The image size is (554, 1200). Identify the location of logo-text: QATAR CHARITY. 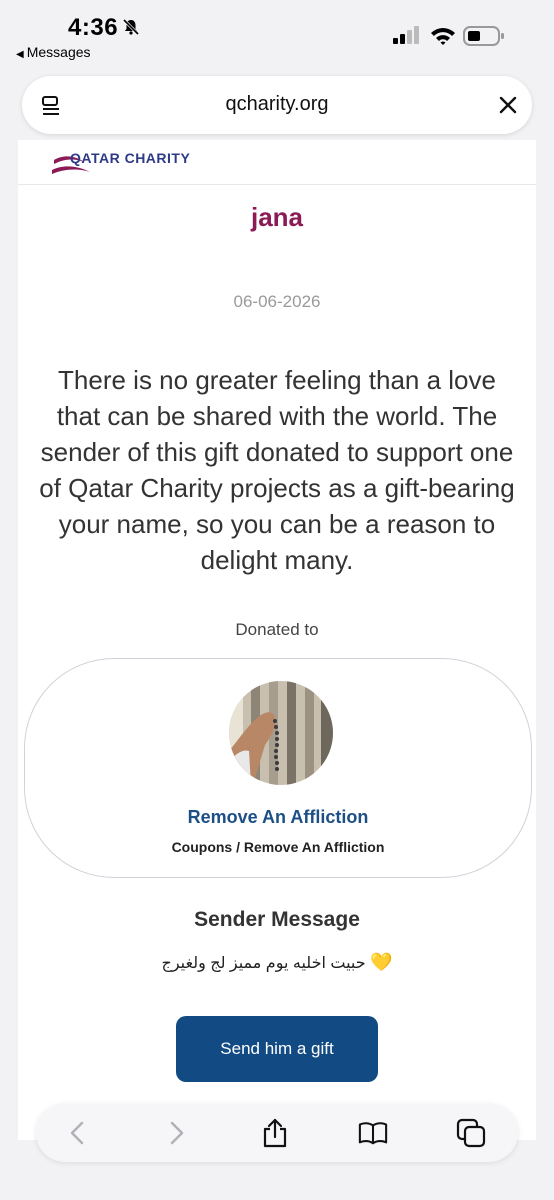
(130, 158).